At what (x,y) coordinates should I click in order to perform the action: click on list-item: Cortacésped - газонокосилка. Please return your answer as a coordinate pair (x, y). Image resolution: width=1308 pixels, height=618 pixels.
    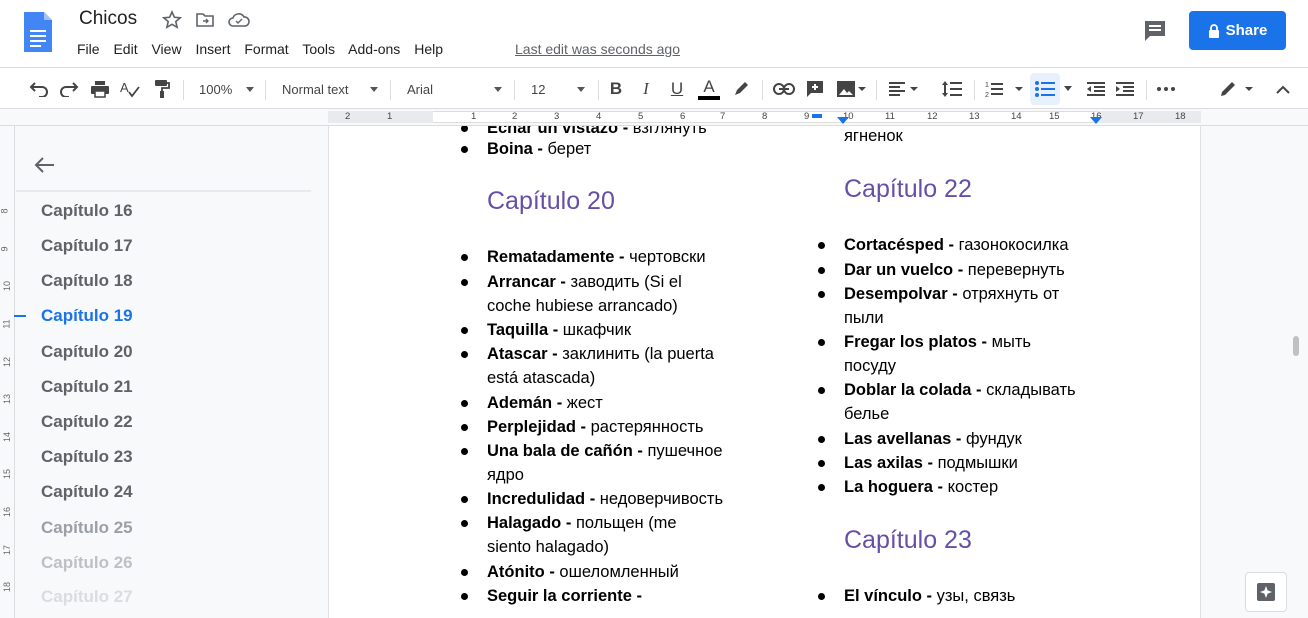
    Looking at the image, I should click on (943, 245).